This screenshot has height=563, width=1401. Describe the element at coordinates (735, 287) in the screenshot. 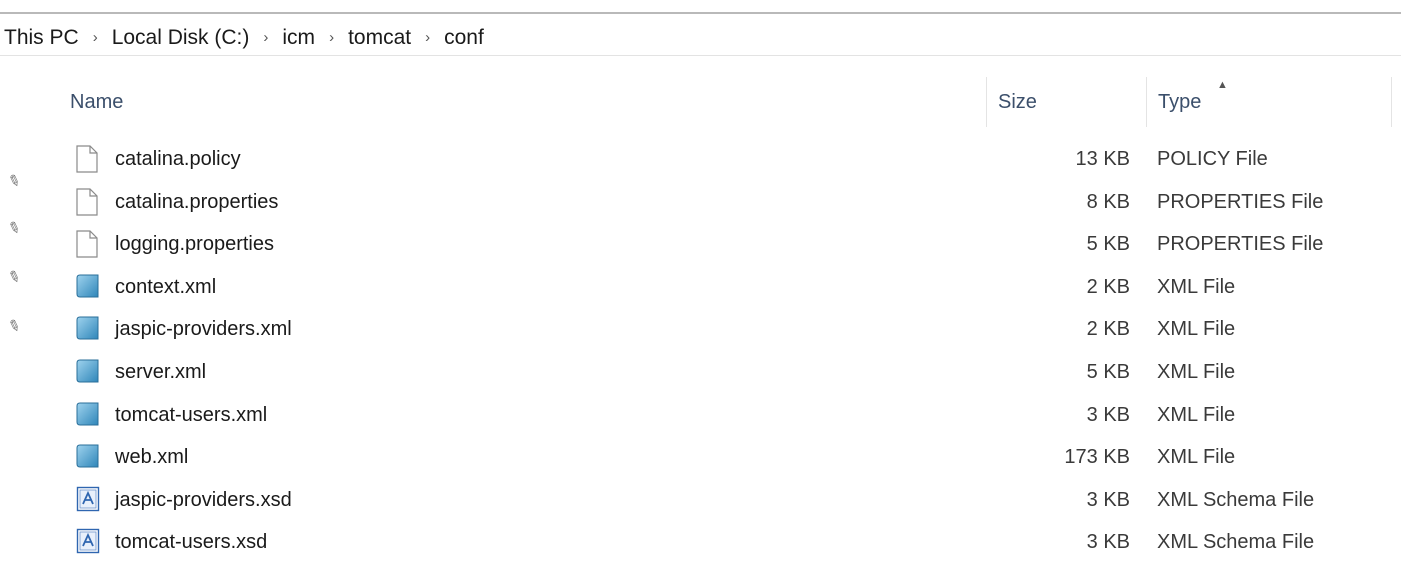

I see `file-row: context.xml 2 KB XML File` at that location.